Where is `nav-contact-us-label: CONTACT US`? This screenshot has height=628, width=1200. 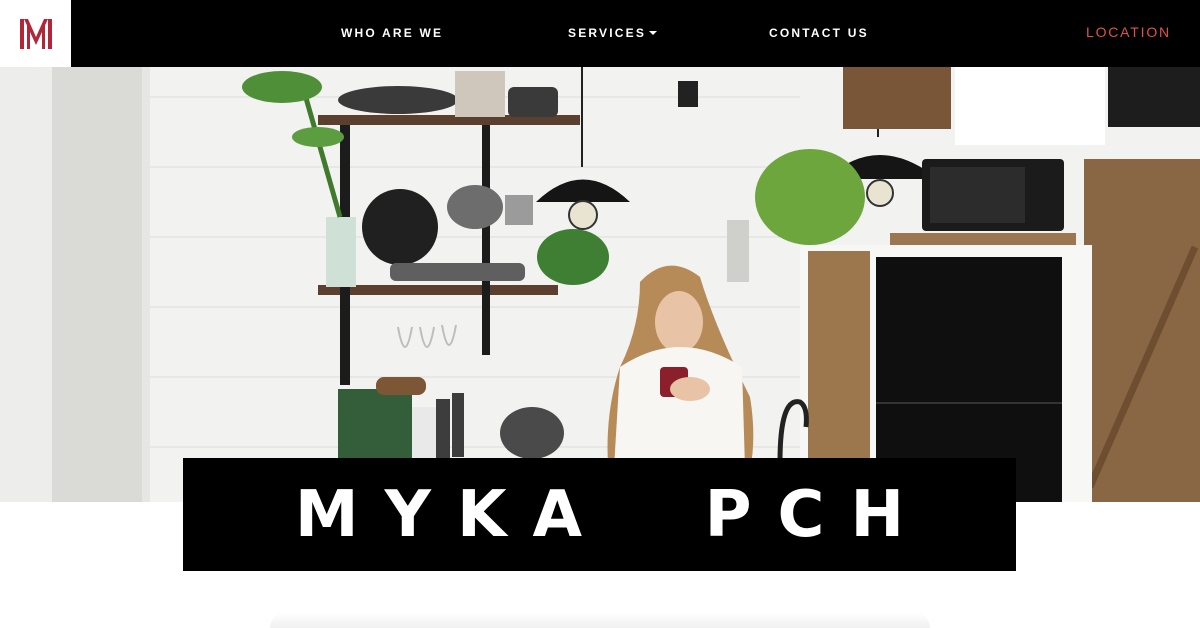
nav-contact-us-label: CONTACT US is located at coordinates (819, 33).